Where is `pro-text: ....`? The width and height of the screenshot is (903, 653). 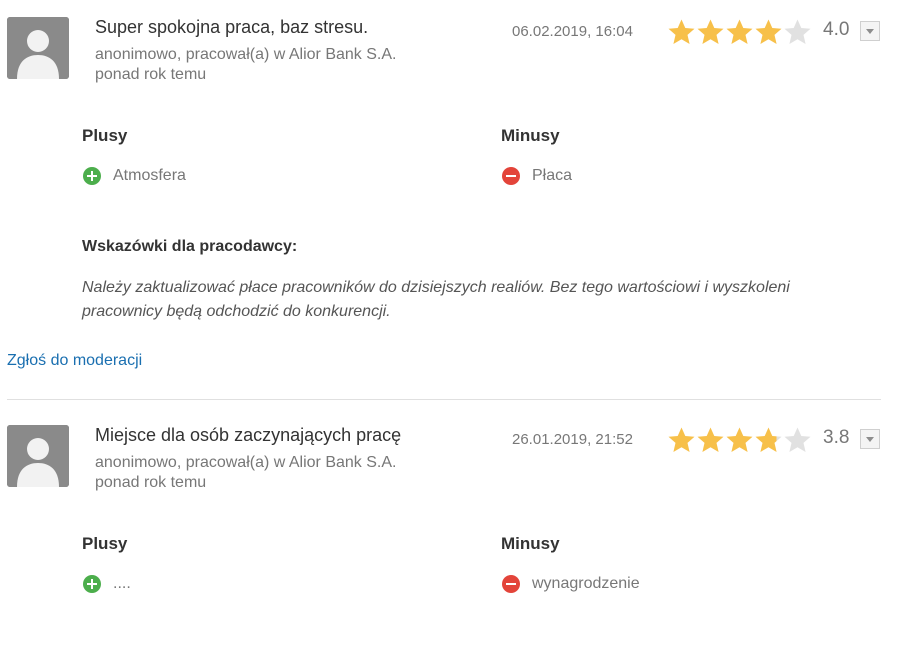
pro-text: .... is located at coordinates (122, 583).